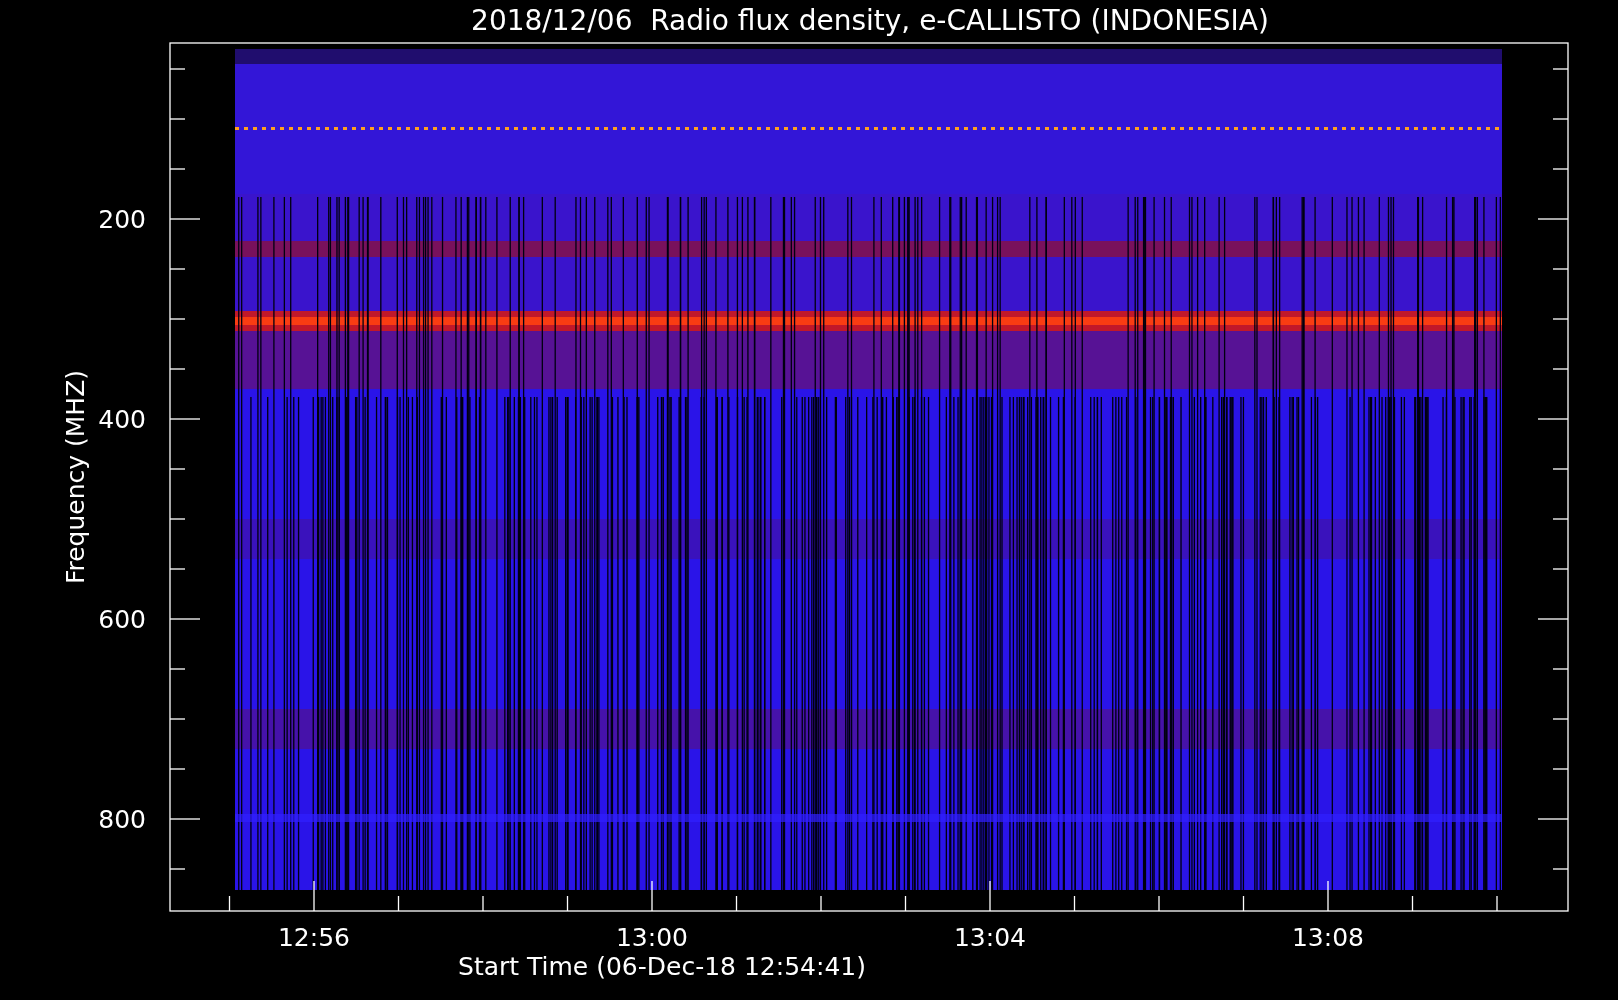 This screenshot has width=1618, height=1000. Describe the element at coordinates (652, 937) in the screenshot. I see `x-tick-label: 13:00` at that location.